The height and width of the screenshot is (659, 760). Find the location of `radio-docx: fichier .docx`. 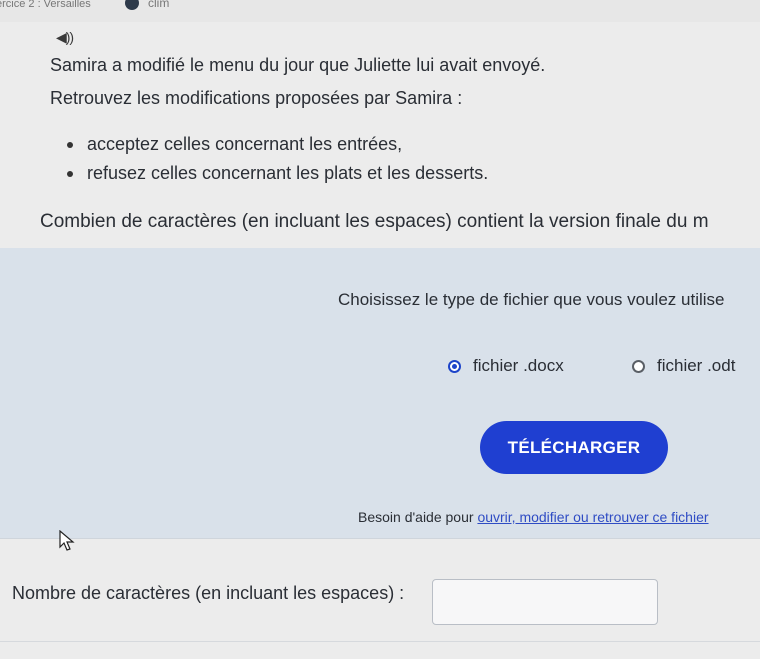

radio-docx: fichier .docx is located at coordinates (506, 366).